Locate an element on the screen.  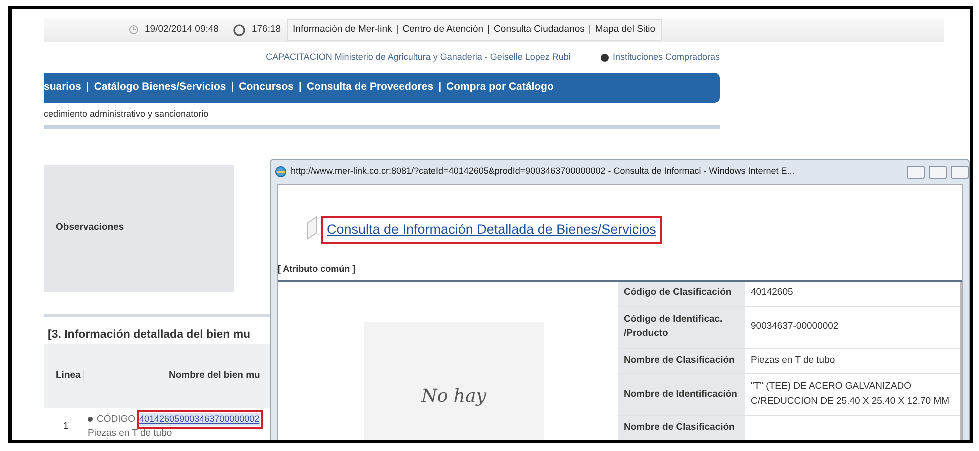
column-header: Linea is located at coordinates (64, 376).